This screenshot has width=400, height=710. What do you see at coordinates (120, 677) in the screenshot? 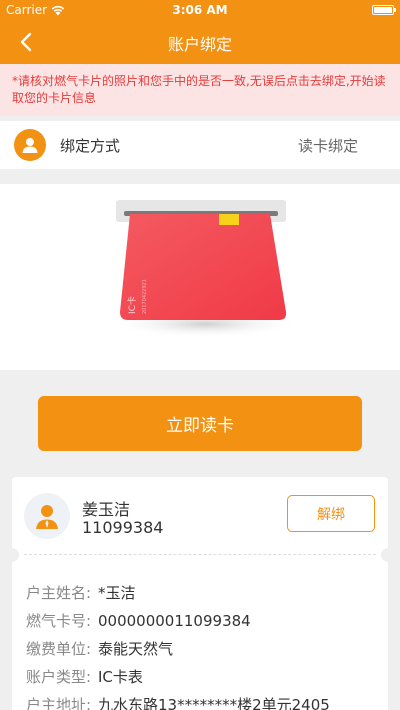
I see `info-value: IC卡表` at bounding box center [120, 677].